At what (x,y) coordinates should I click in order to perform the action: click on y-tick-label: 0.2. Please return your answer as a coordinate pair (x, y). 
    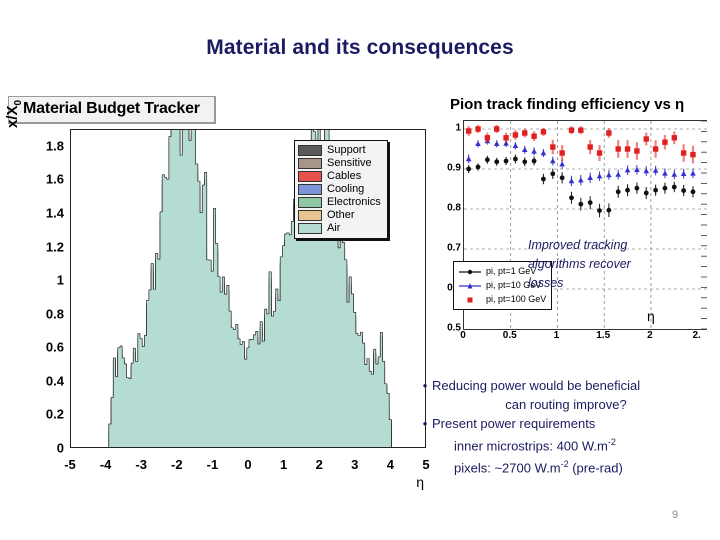
    Looking at the image, I should click on (54, 414).